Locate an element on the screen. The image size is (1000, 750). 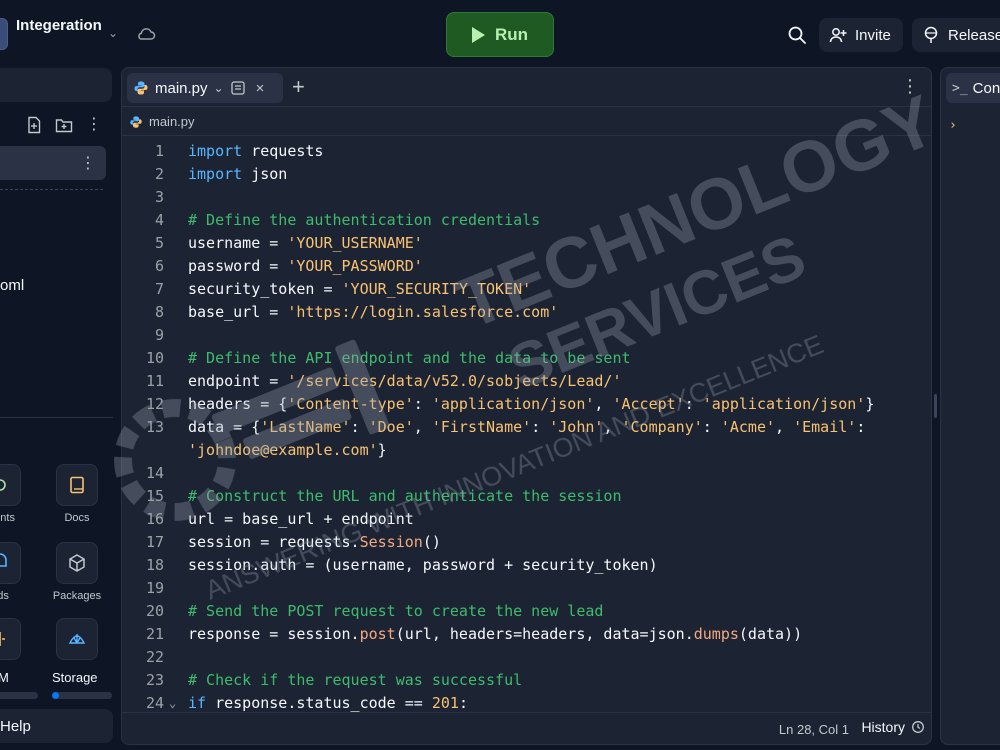
storage-shell-icon is located at coordinates (77, 639).